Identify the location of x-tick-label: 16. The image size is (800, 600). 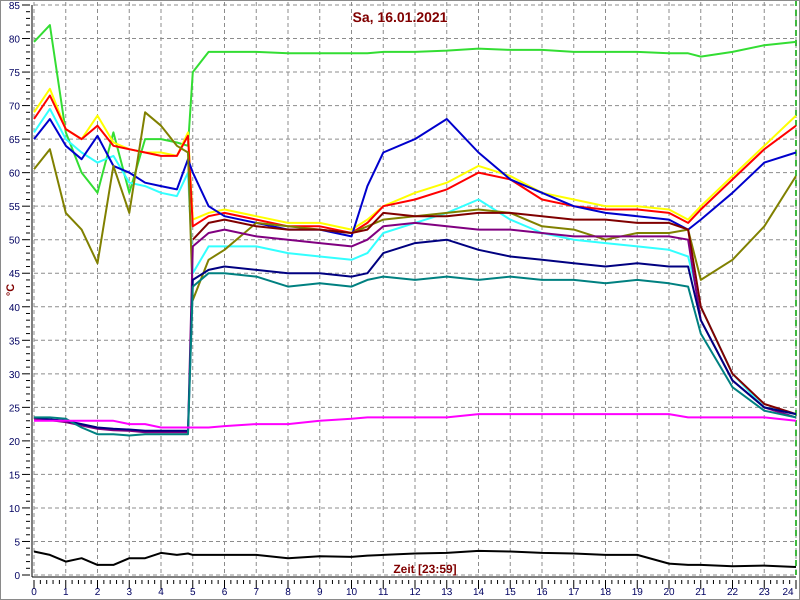
(542, 592).